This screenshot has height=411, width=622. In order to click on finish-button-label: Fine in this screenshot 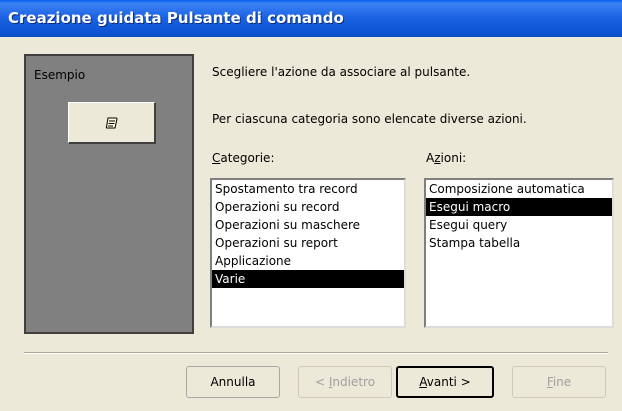, I will do `click(559, 382)`.